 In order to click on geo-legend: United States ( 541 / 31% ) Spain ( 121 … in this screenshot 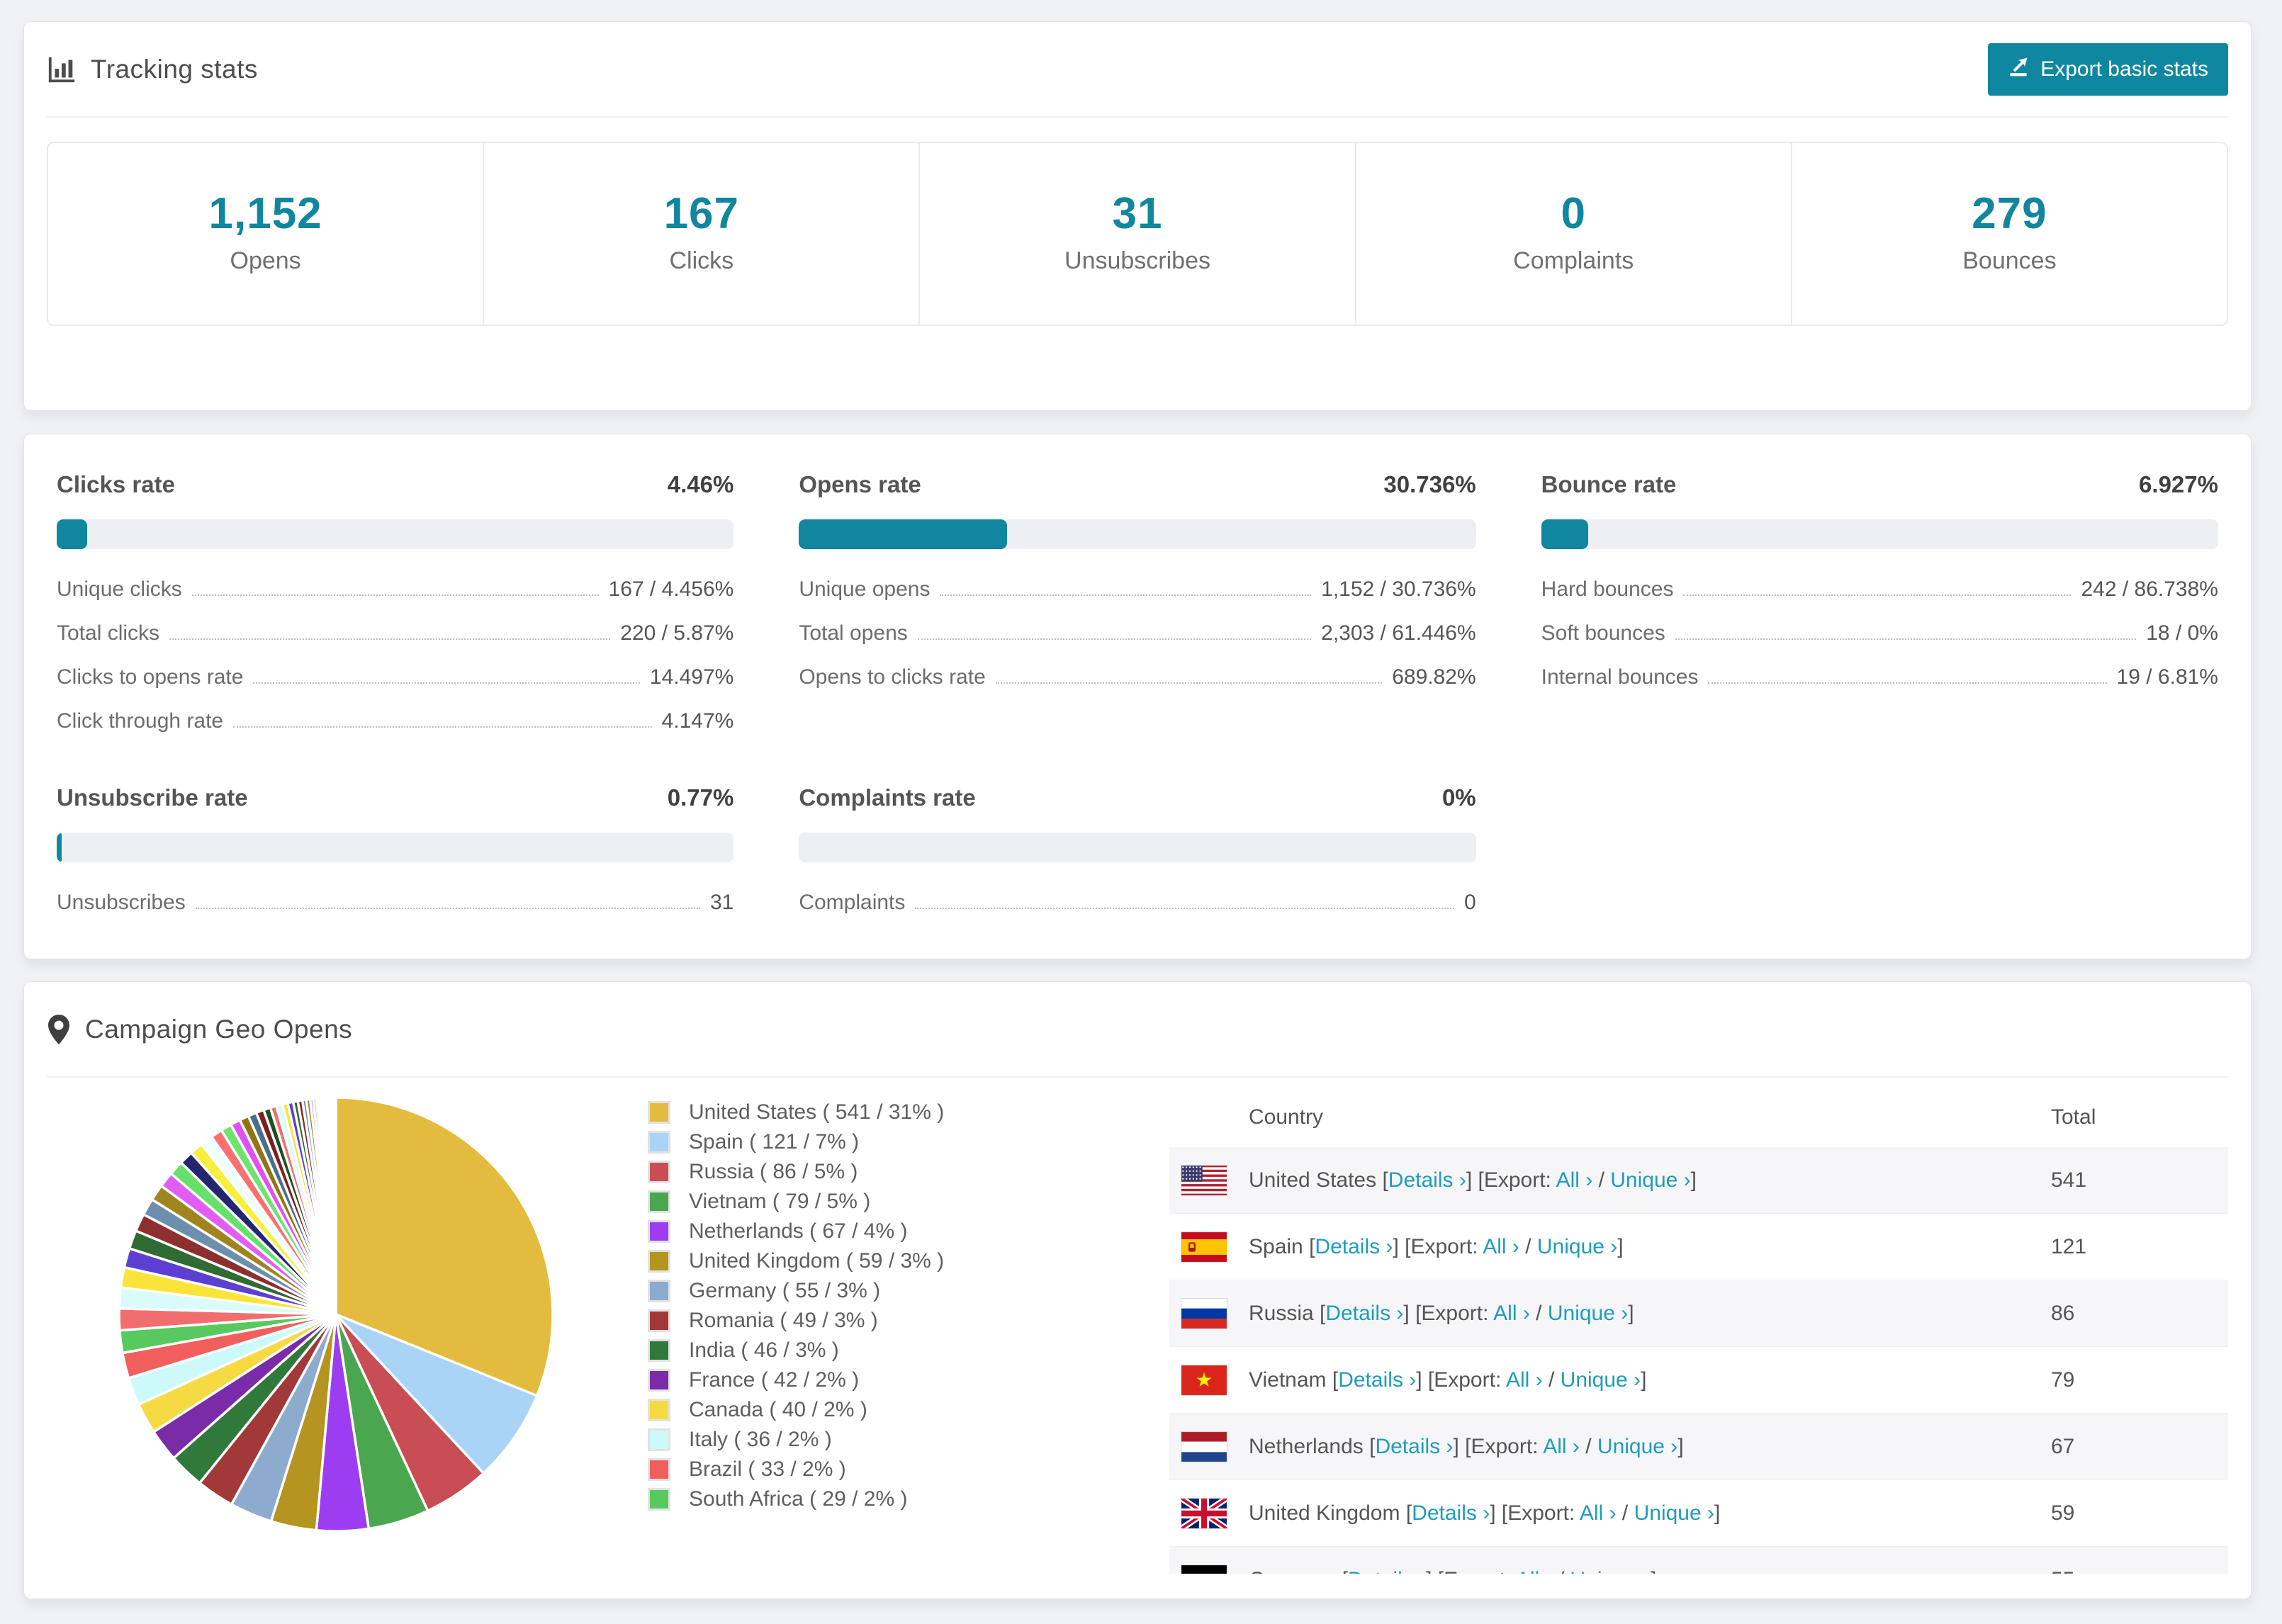, I will do `click(896, 1301)`.